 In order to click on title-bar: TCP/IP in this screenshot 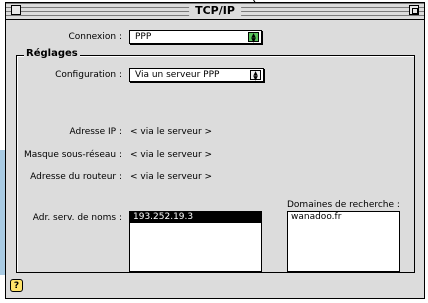, I will do `click(215, 11)`.